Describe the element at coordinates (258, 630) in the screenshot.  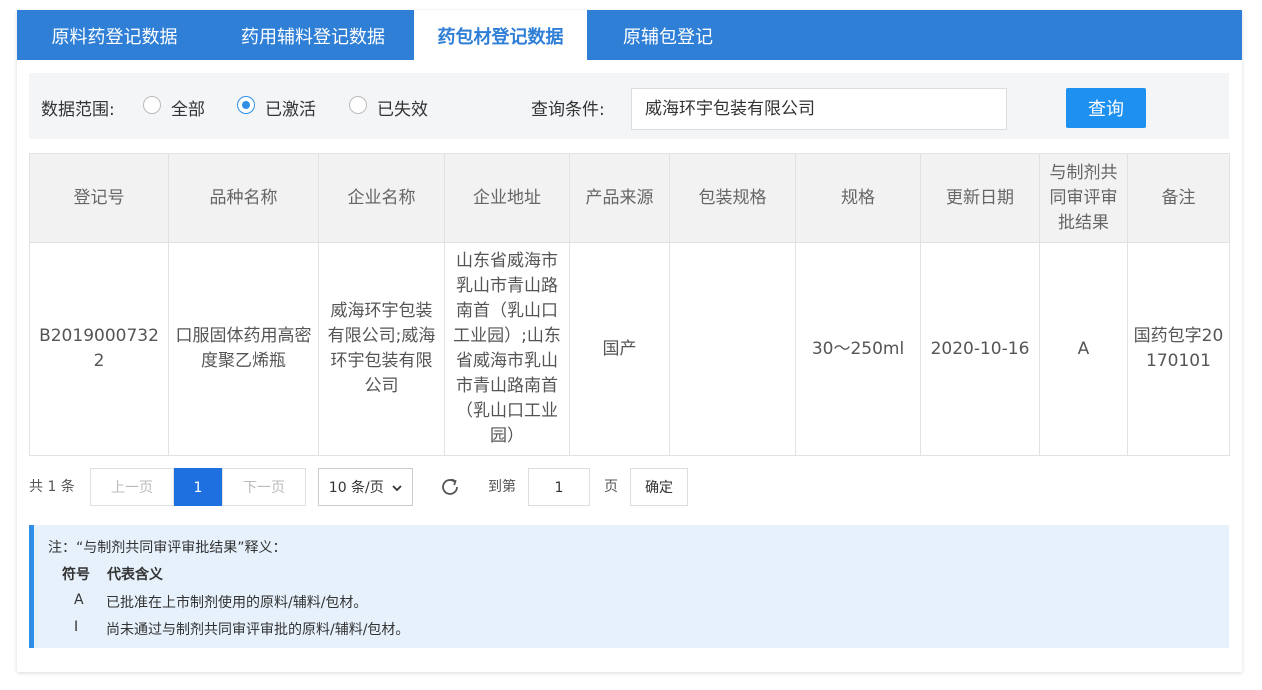
I see `note-meaning: 尚未通过与制剂共同审评审批的原料/辅料/包材。` at that location.